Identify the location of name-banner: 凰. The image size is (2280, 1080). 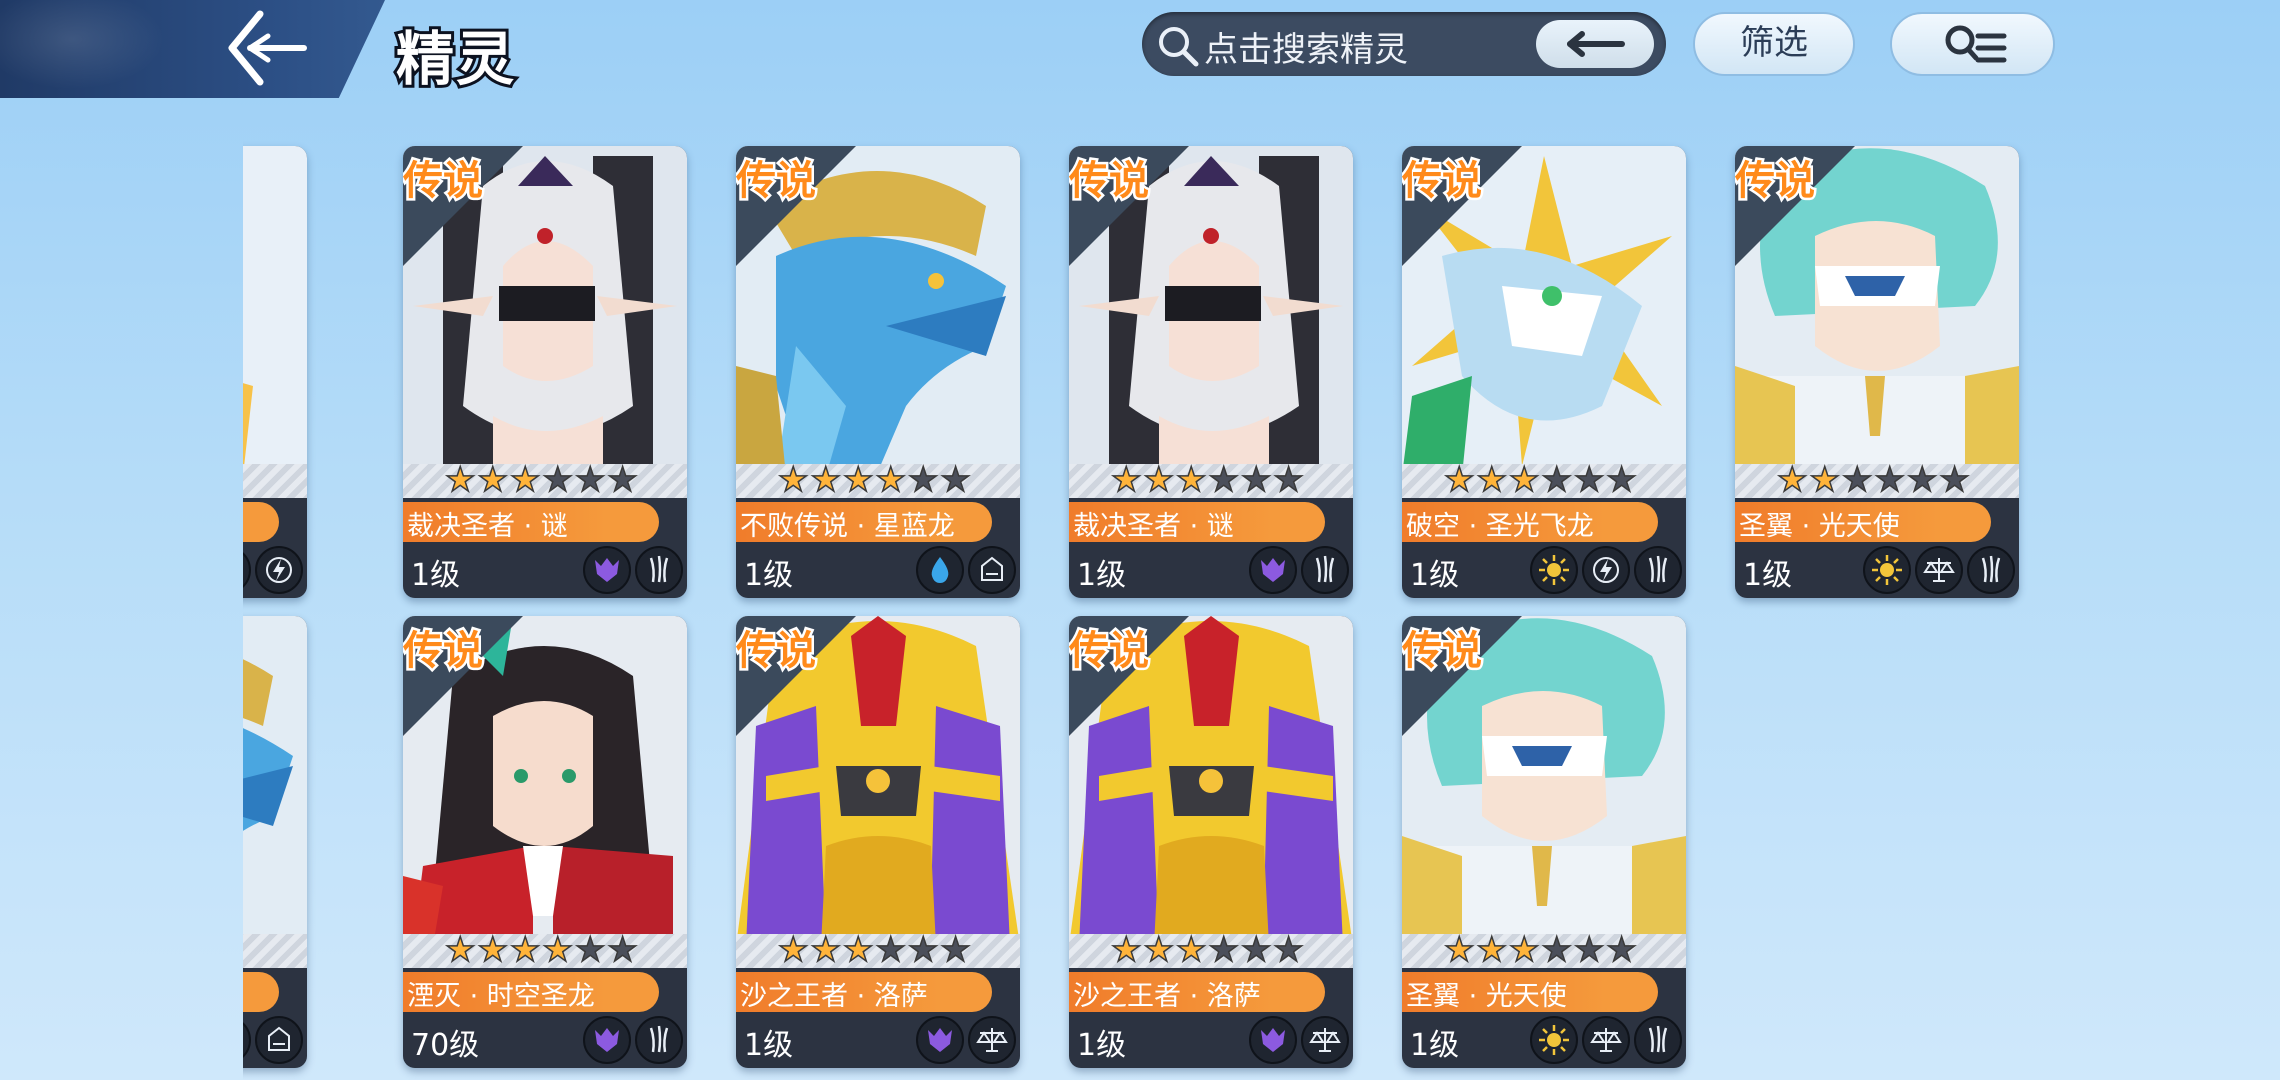
(261, 522).